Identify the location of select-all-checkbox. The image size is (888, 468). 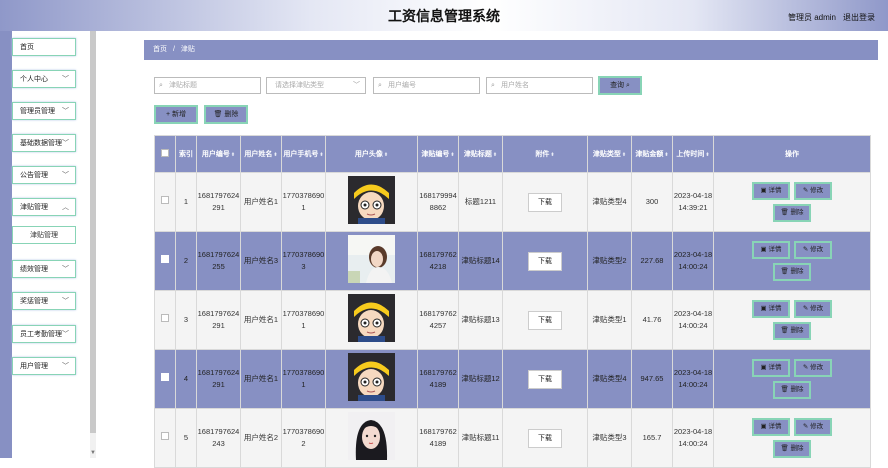
(165, 153).